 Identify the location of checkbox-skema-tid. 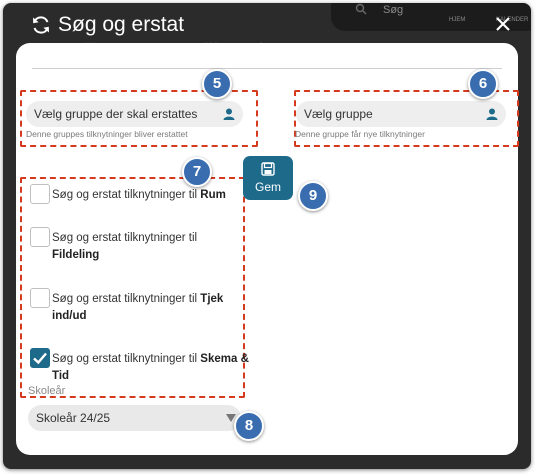
(40, 358).